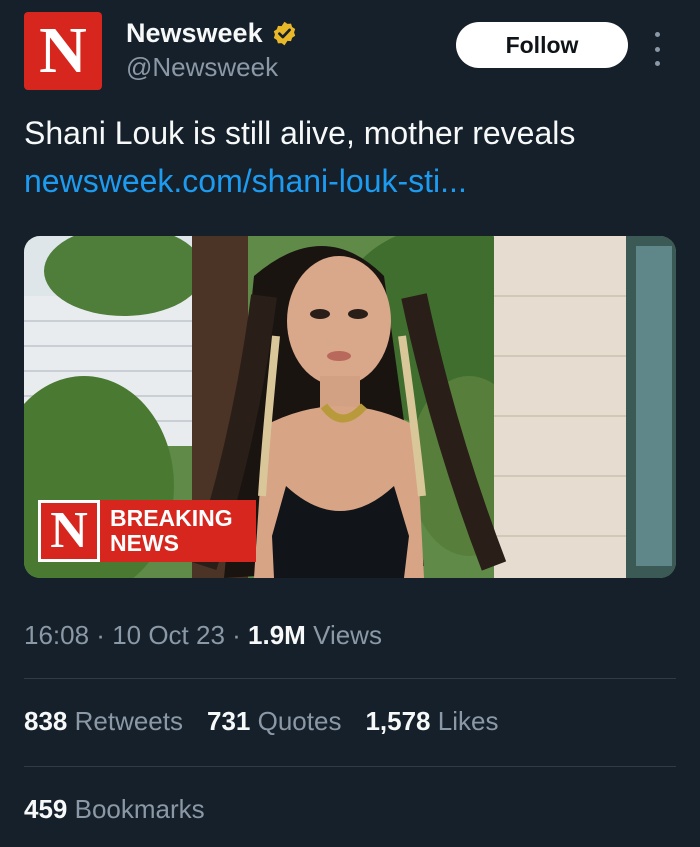 This screenshot has width=700, height=847. I want to click on retweets-label: Retweets, so click(125, 721).